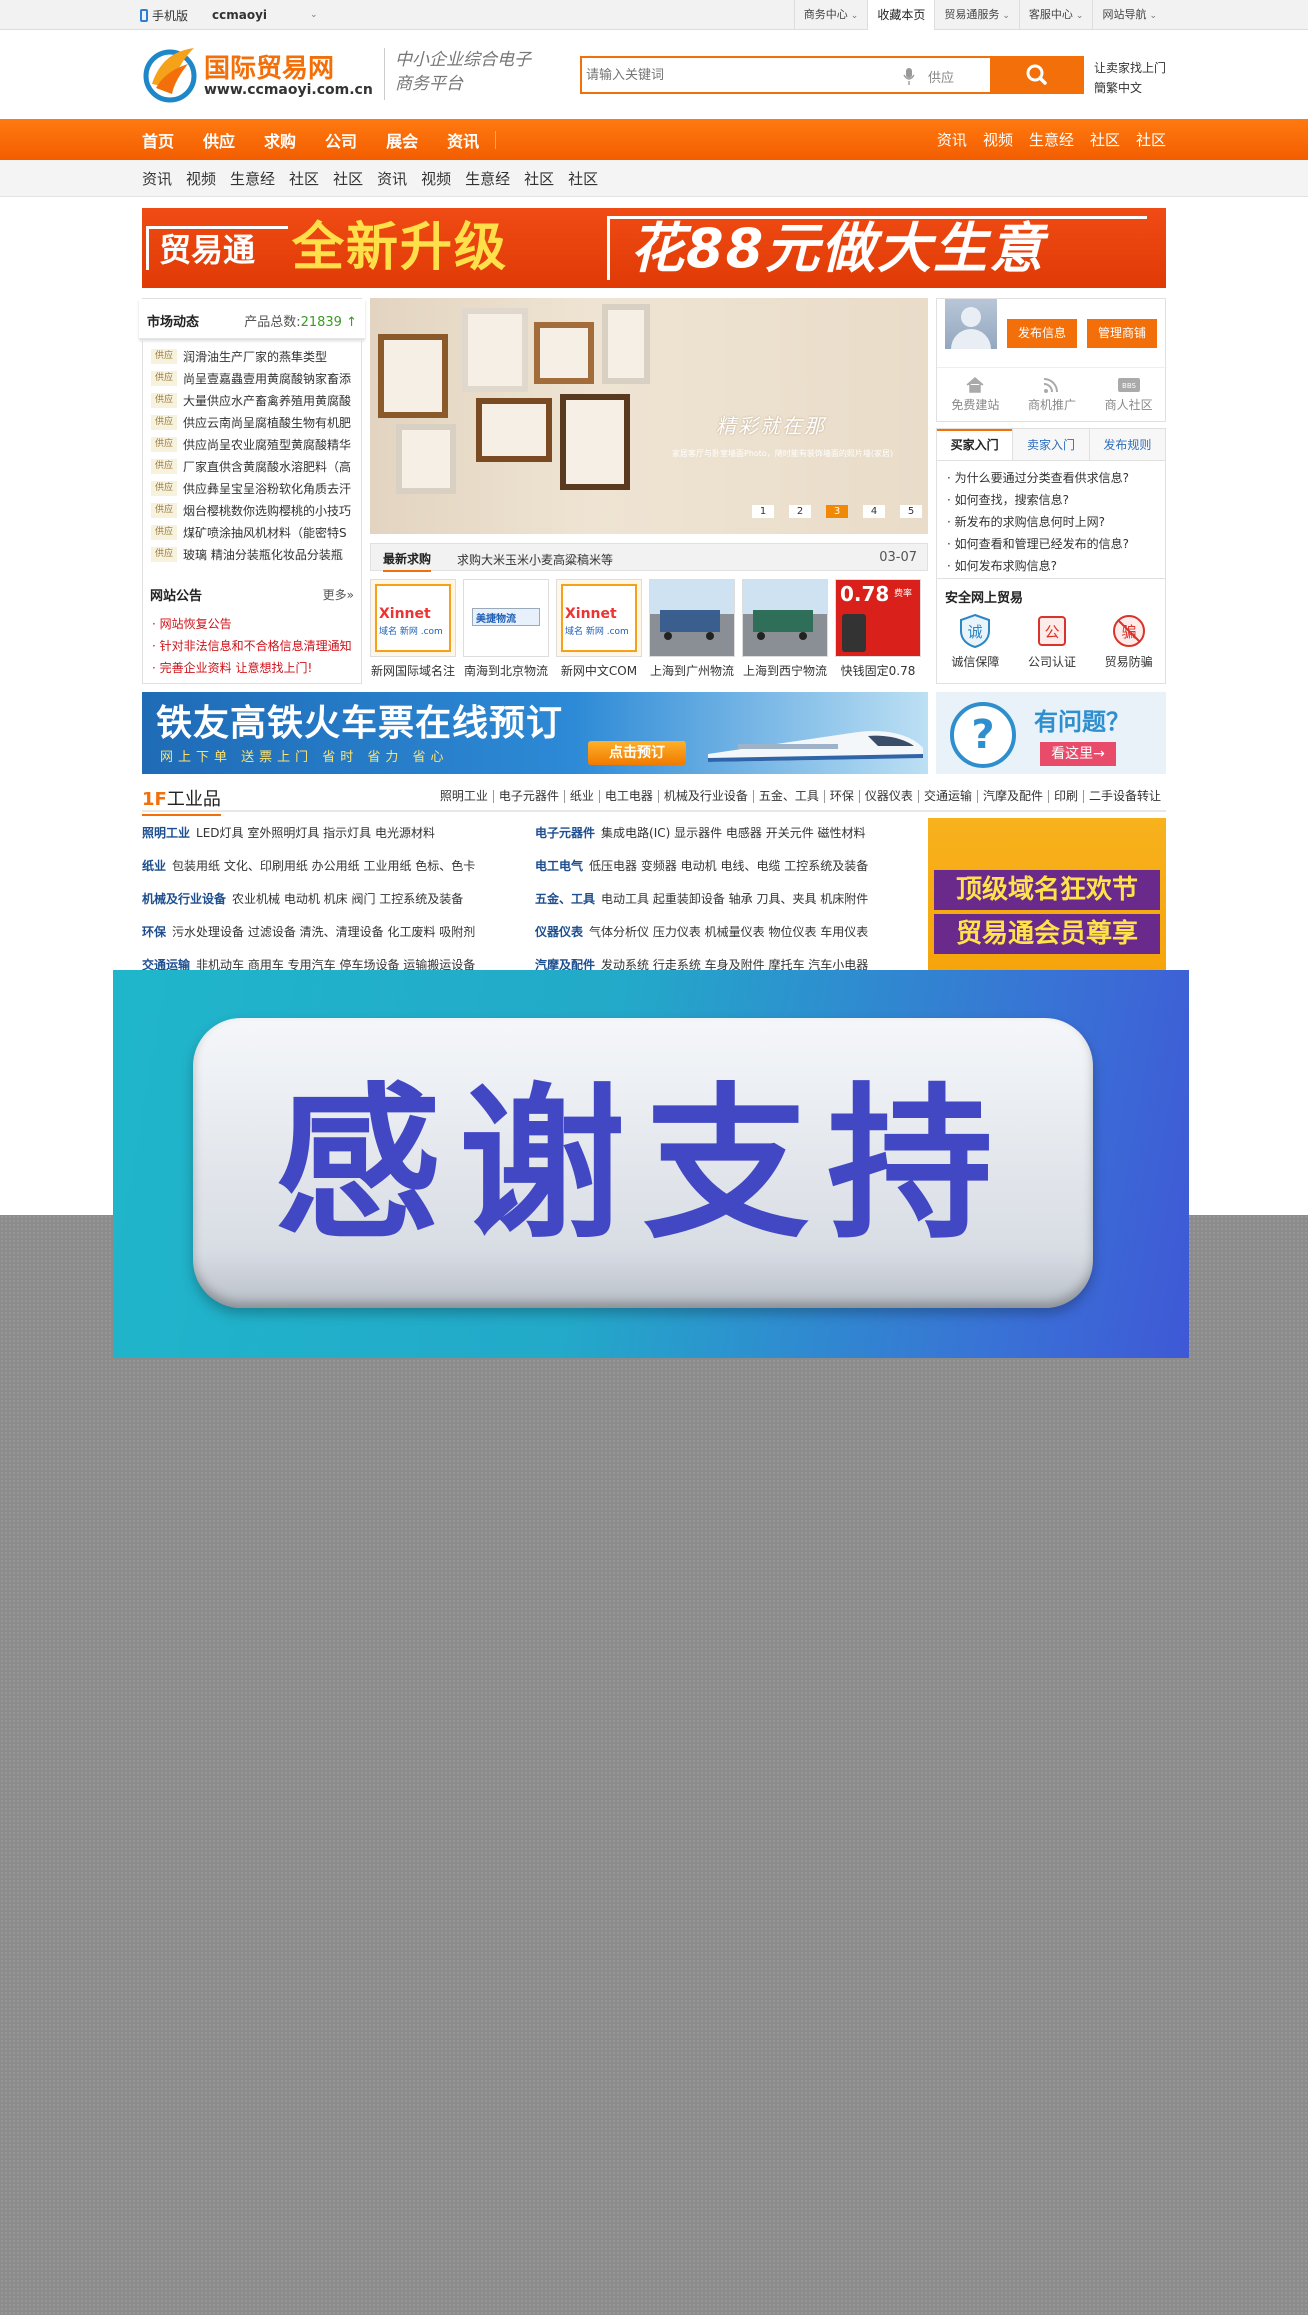 The height and width of the screenshot is (2315, 1308). Describe the element at coordinates (976, 15) in the screenshot. I see `top-link-service: 贸易通服务 ⌄` at that location.